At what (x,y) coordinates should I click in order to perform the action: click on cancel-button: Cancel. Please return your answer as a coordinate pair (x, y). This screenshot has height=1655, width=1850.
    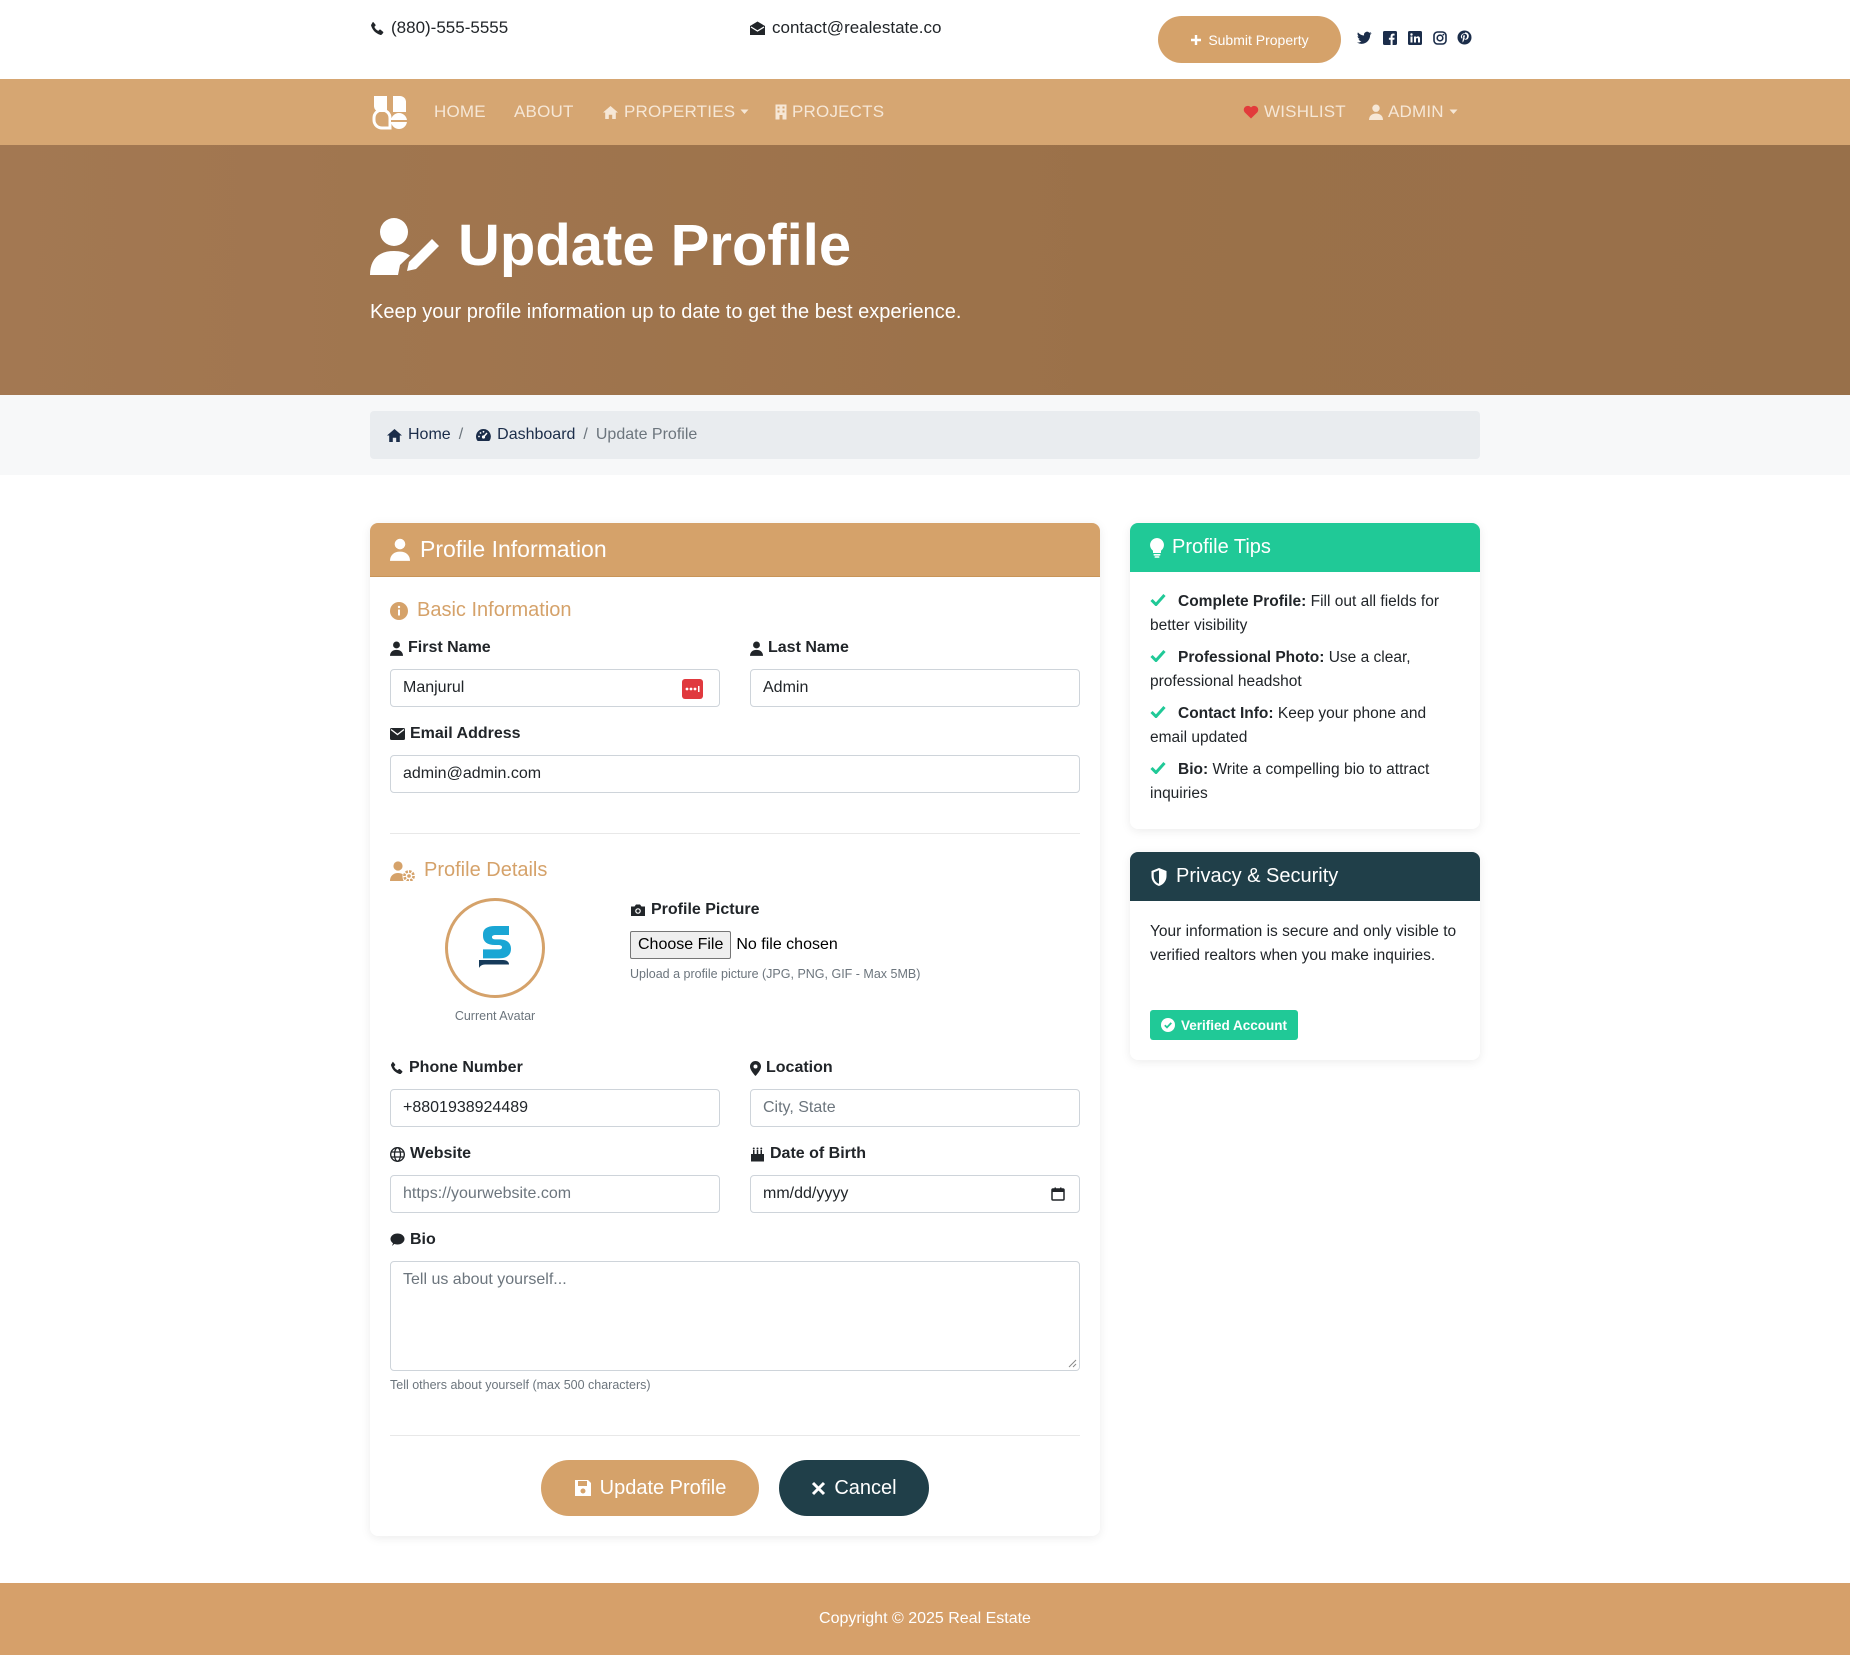
    Looking at the image, I should click on (854, 1488).